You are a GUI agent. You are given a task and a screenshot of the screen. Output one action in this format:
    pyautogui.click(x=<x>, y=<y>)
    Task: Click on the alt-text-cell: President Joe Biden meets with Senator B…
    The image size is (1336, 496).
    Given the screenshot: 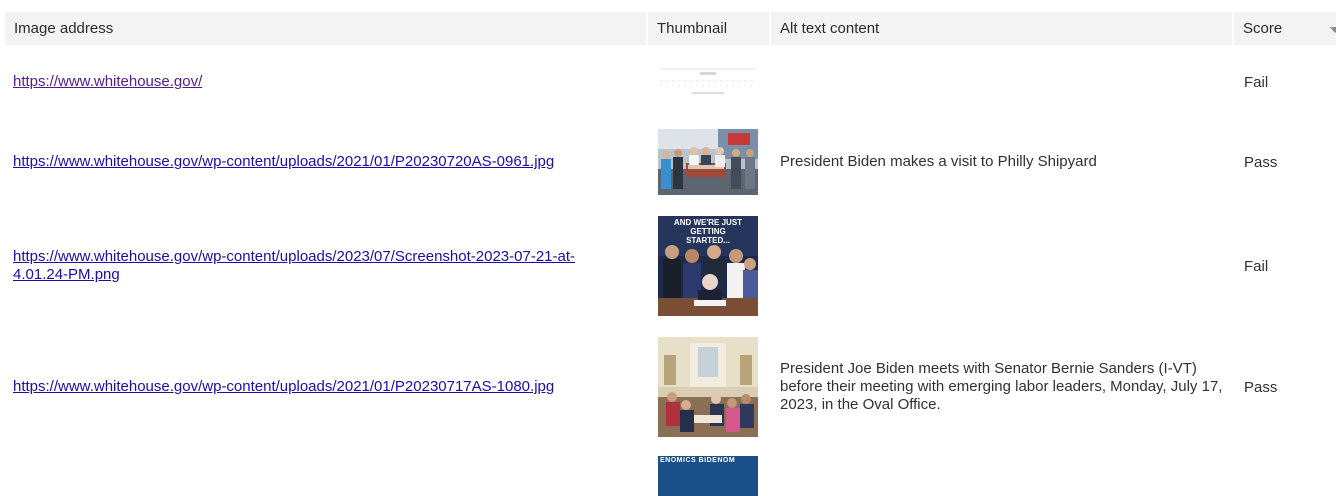 What is the action you would take?
    pyautogui.click(x=1001, y=386)
    